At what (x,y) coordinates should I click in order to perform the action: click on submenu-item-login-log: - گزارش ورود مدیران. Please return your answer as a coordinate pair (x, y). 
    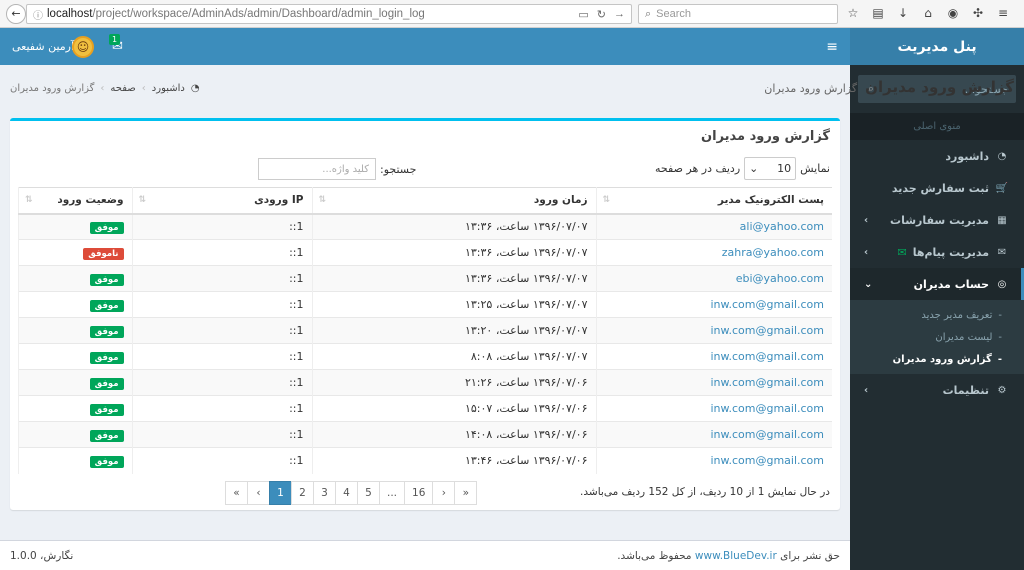
    Looking at the image, I should click on (937, 359).